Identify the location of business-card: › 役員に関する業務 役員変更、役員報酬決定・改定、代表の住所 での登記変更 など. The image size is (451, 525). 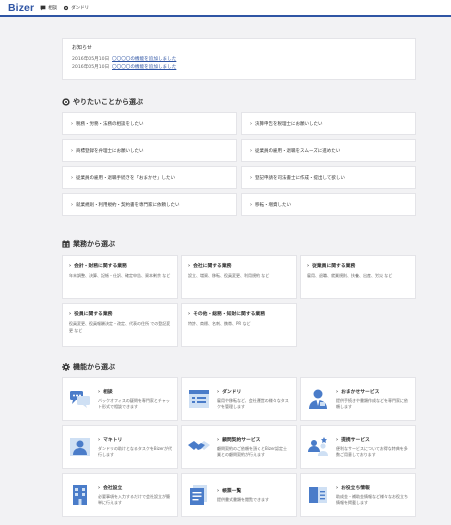
(120, 325).